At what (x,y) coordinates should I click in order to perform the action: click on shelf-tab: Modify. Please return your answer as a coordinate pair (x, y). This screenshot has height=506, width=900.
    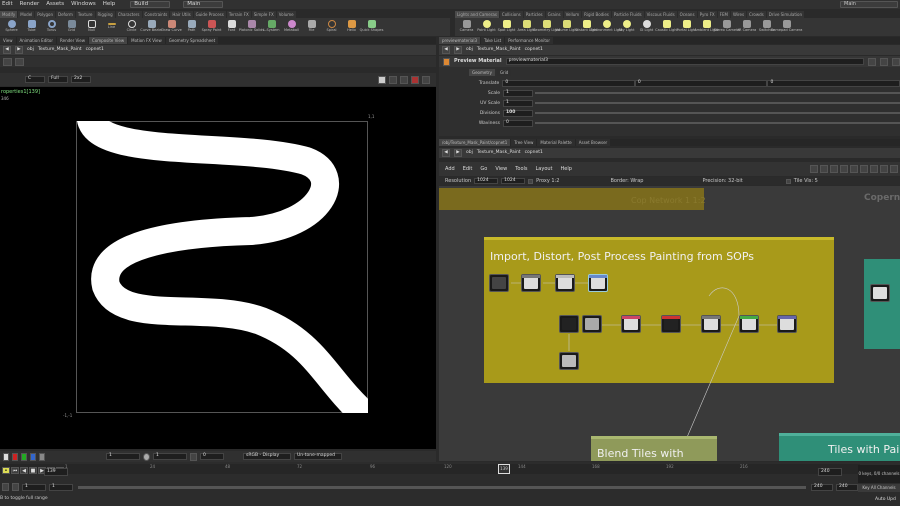
    Looking at the image, I should click on (9, 14).